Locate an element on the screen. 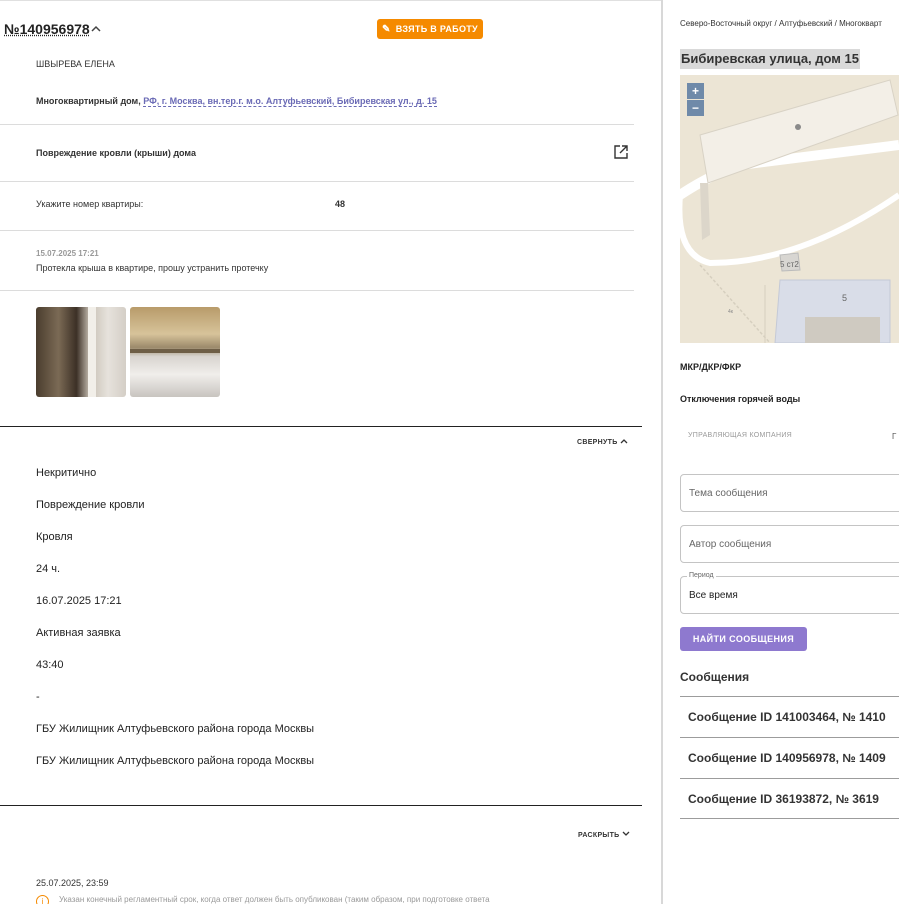 This screenshot has height=904, width=899. detail-status: Активная заявка is located at coordinates (78, 633).